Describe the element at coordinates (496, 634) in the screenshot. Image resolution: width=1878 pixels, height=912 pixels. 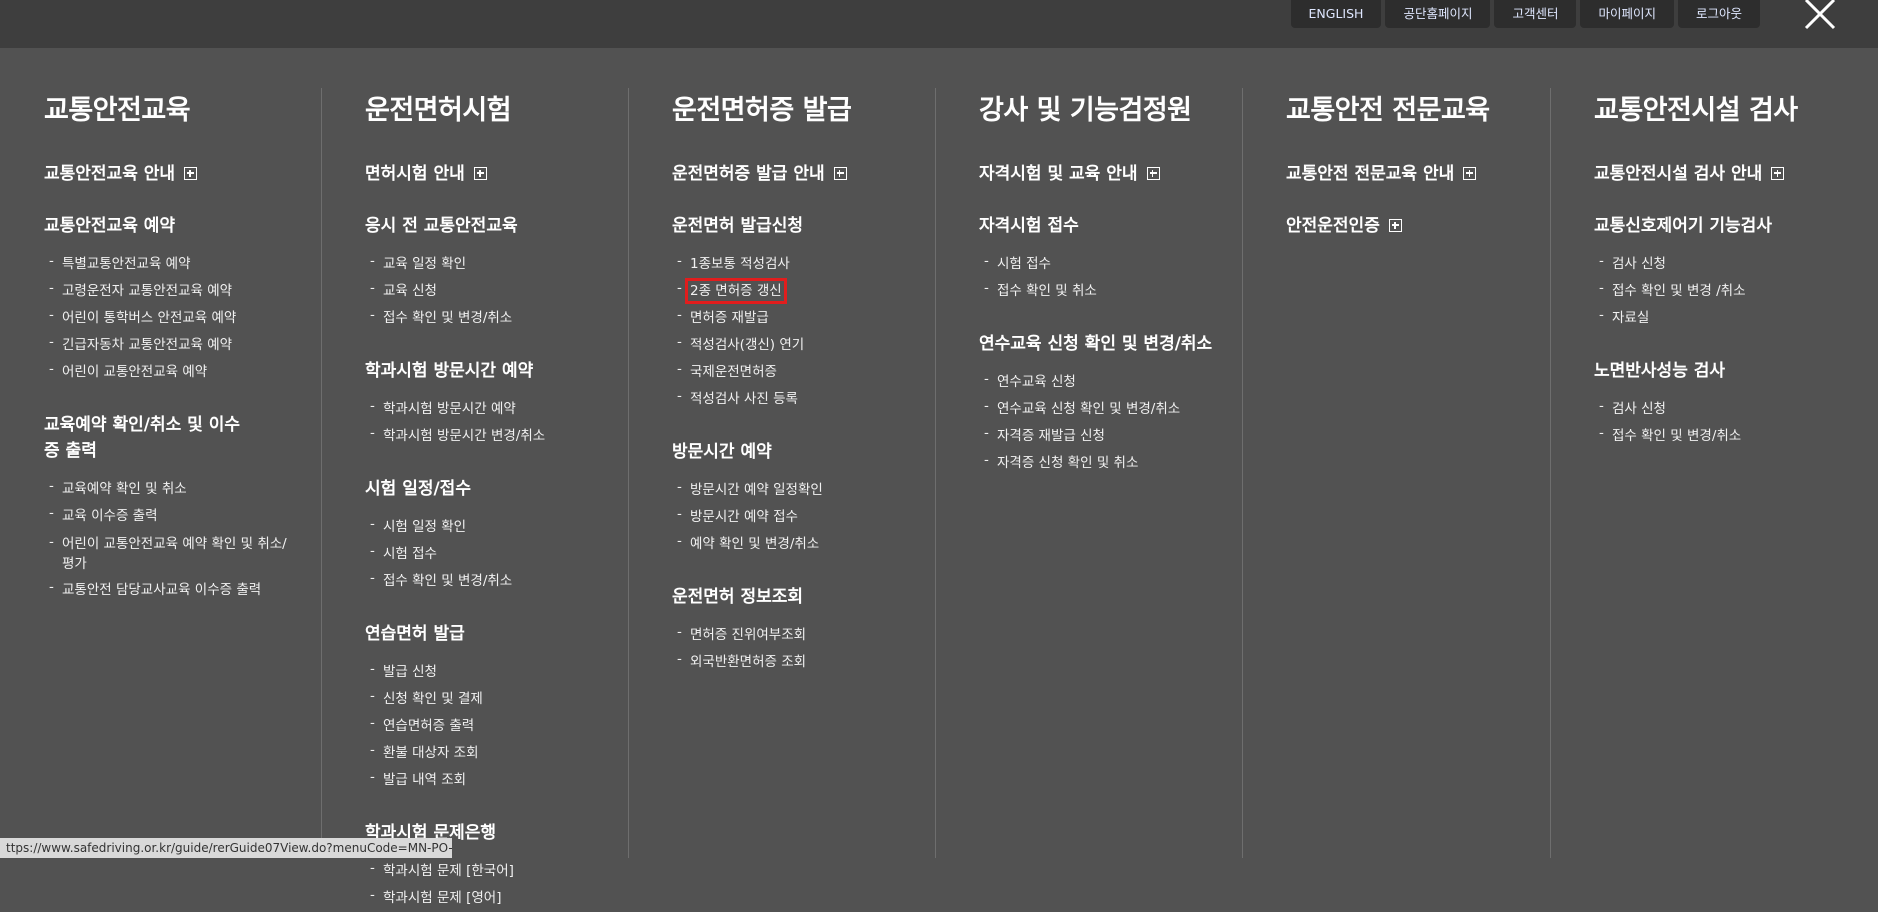
I see `menu-section-title: 연습면허 발급` at that location.